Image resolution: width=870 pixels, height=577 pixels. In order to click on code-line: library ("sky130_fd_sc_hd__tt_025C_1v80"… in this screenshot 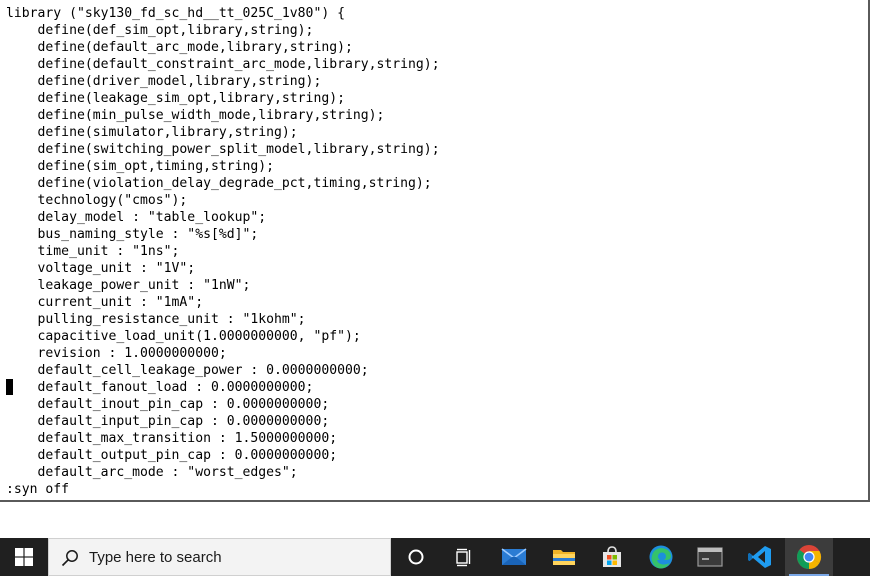, I will do `click(175, 13)`.